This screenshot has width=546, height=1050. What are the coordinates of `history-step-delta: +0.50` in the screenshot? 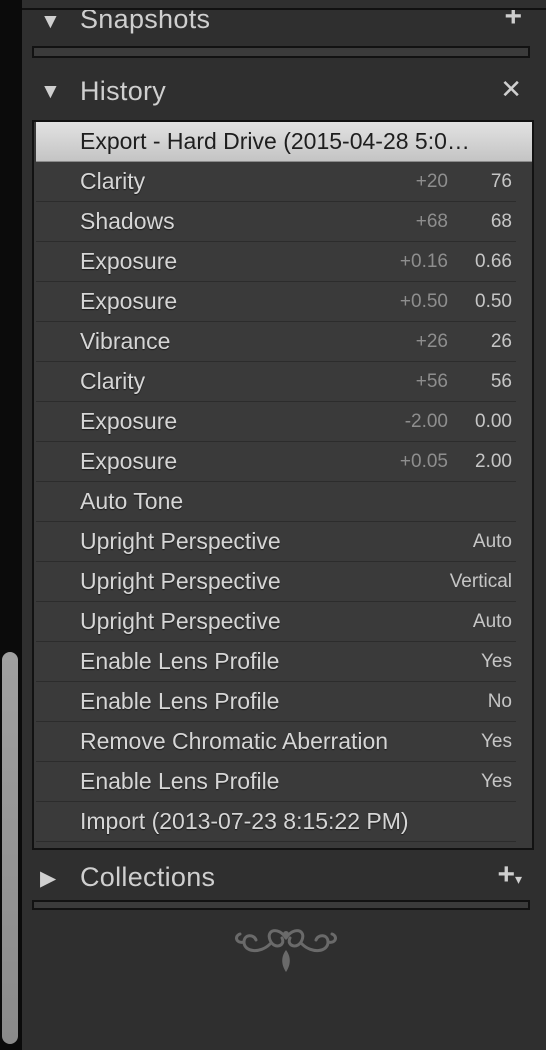 It's located at (423, 301).